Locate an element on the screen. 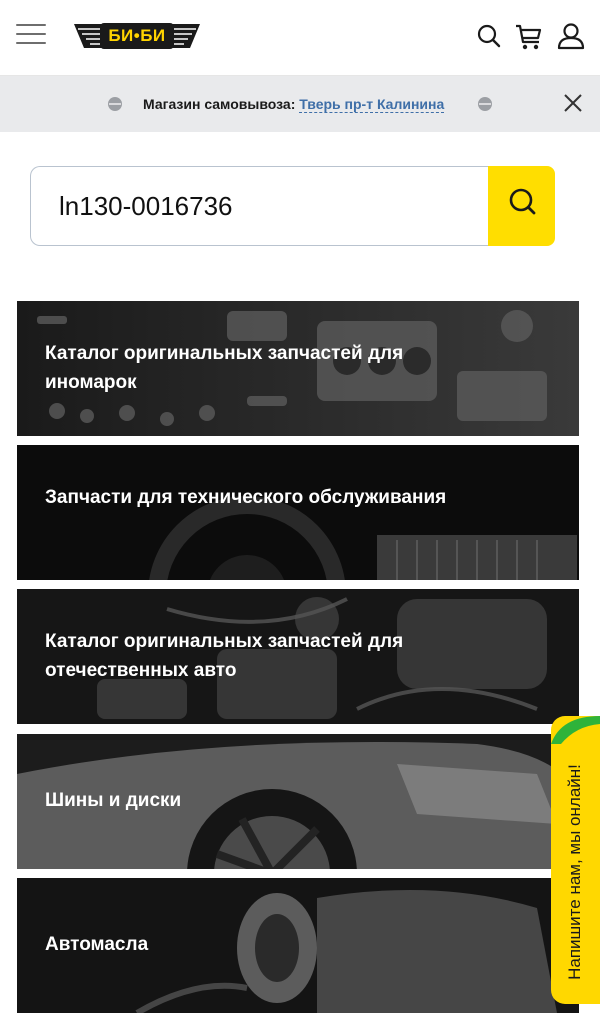  category-card-maintenance-parts: Запчасти для технического обслуживания is located at coordinates (298, 512).